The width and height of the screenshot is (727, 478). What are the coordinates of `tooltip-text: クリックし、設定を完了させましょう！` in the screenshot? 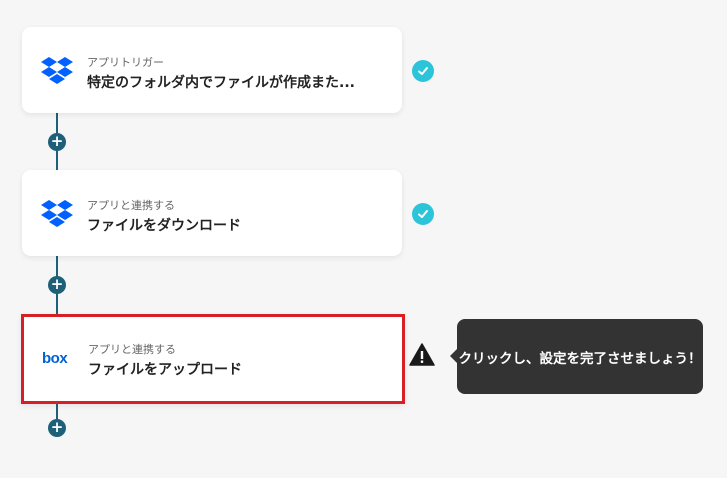 It's located at (580, 358).